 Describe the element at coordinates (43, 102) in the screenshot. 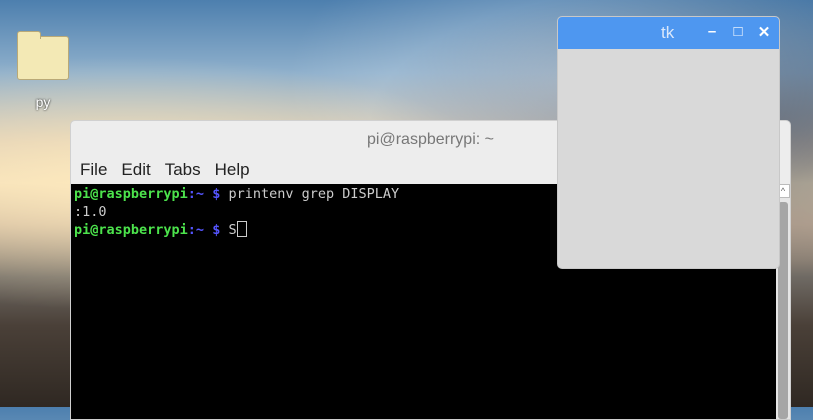

I see `desktop-icon-label: py` at that location.